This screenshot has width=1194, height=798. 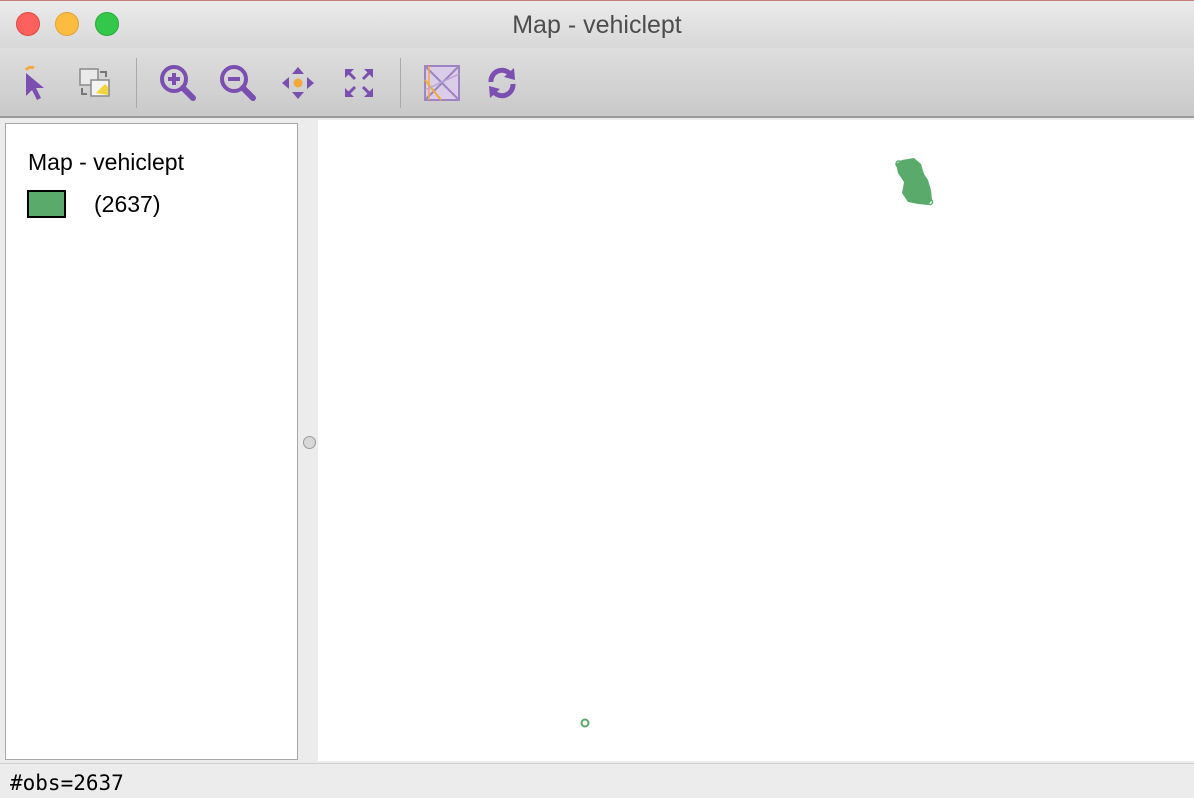 I want to click on full-extent-icon, so click(x=359, y=83).